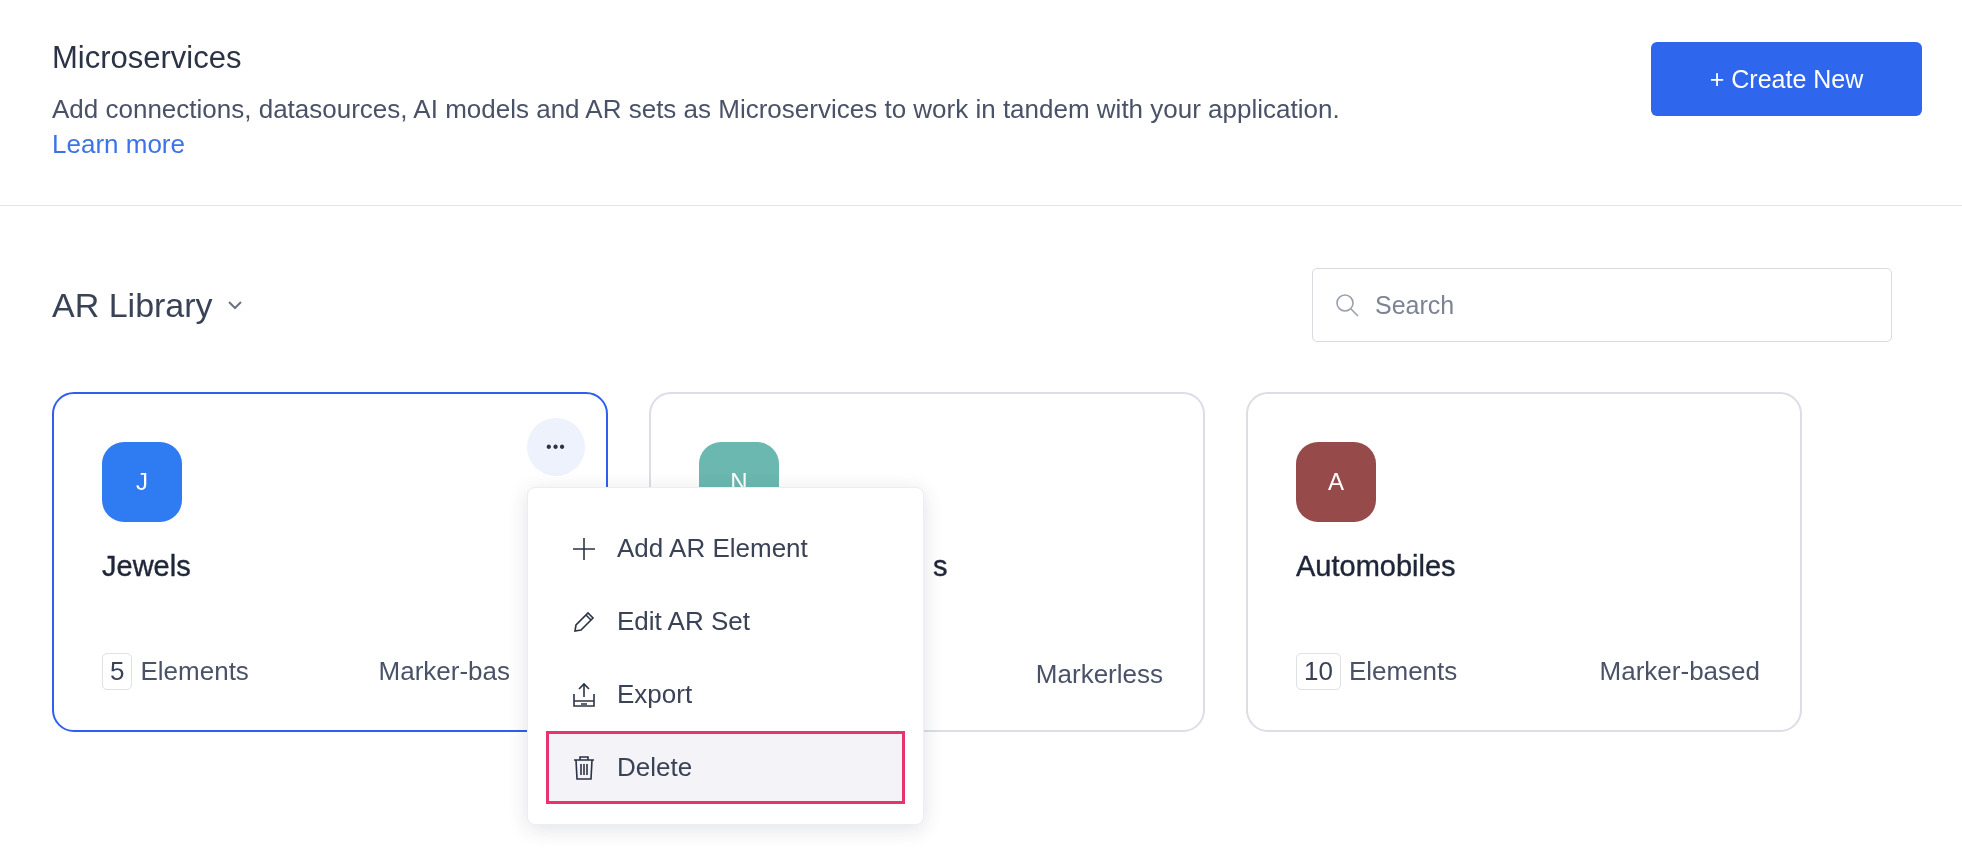 The image size is (1962, 864). I want to click on tracking-type: Marker-bas, so click(444, 671).